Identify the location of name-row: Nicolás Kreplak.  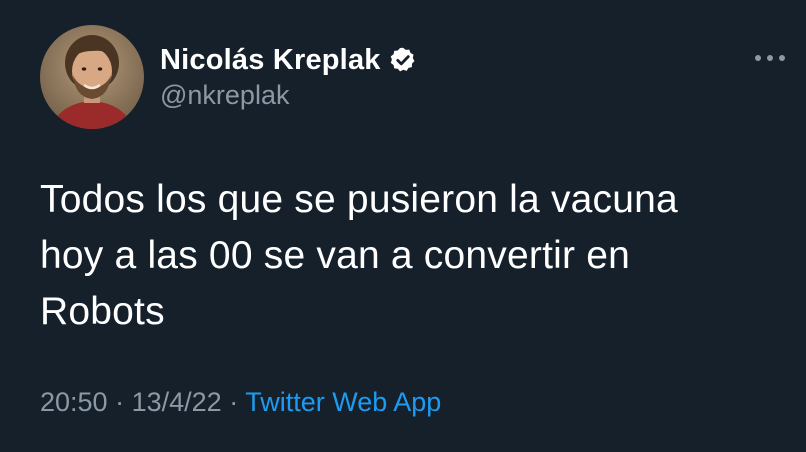
(288, 60).